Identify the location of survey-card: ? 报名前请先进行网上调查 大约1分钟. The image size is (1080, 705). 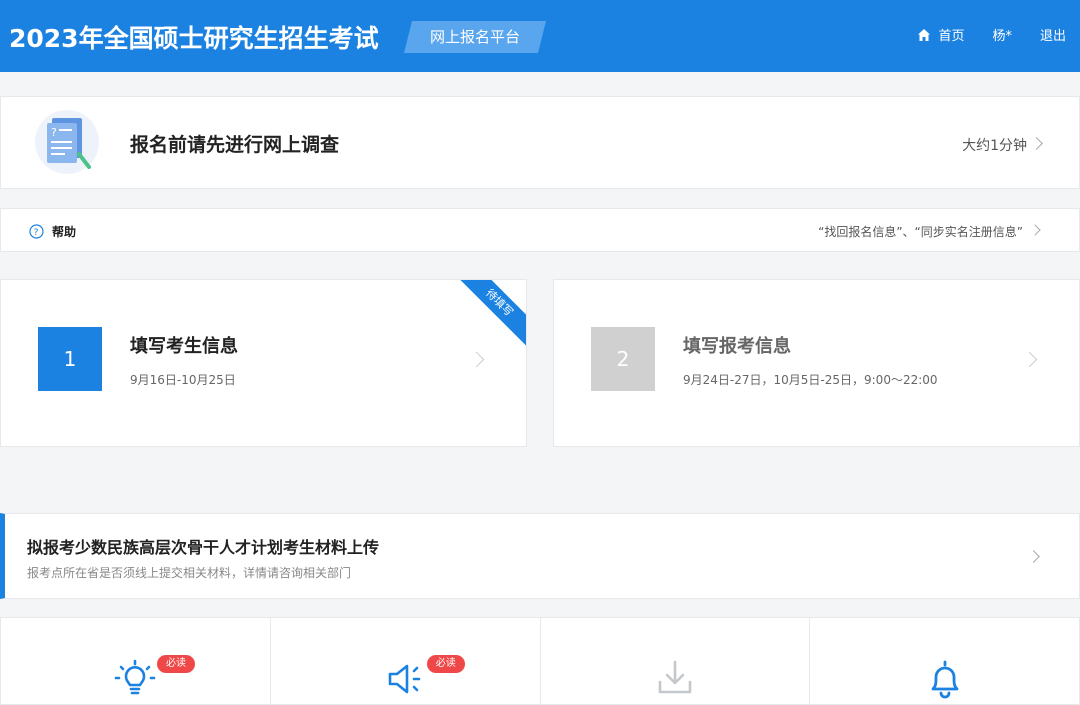
(540, 142).